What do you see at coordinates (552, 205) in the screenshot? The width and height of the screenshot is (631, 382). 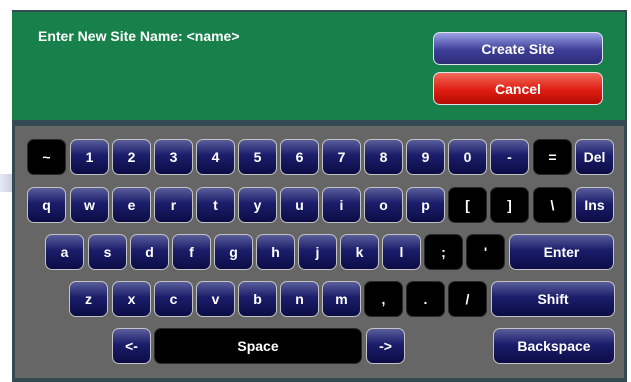 I see `key-backslash: \` at bounding box center [552, 205].